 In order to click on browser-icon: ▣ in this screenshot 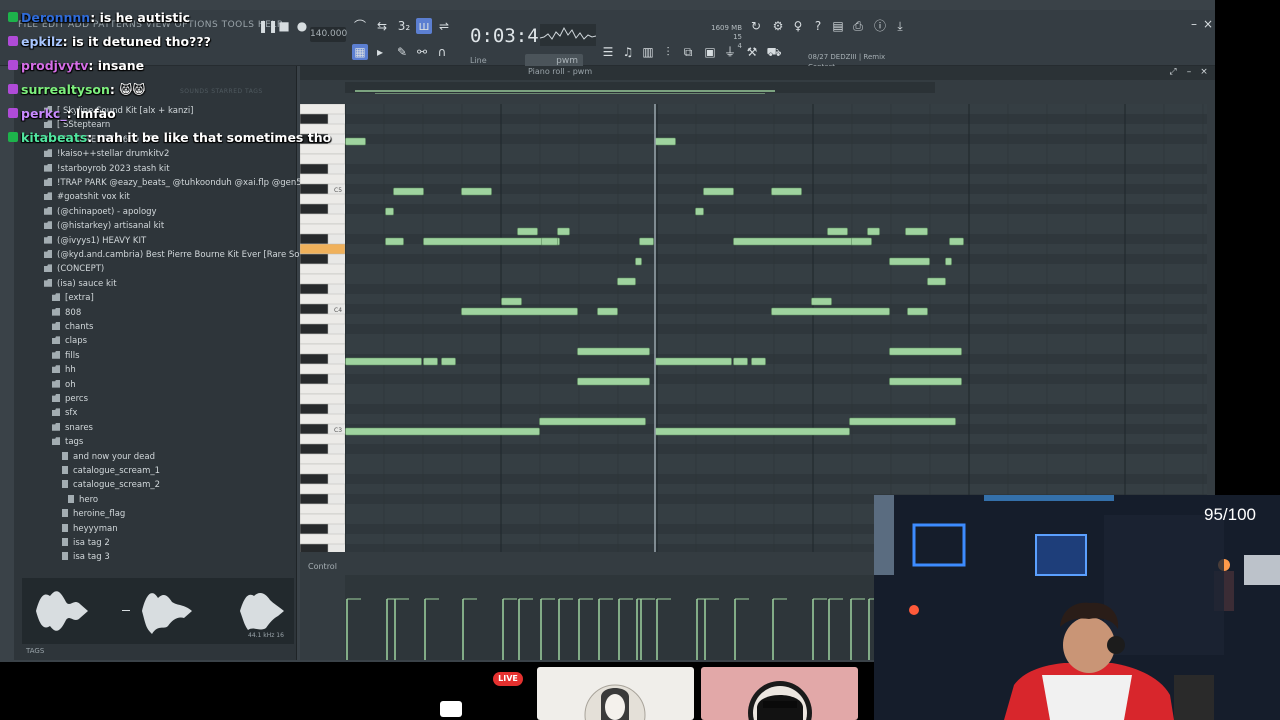, I will do `click(710, 52)`.